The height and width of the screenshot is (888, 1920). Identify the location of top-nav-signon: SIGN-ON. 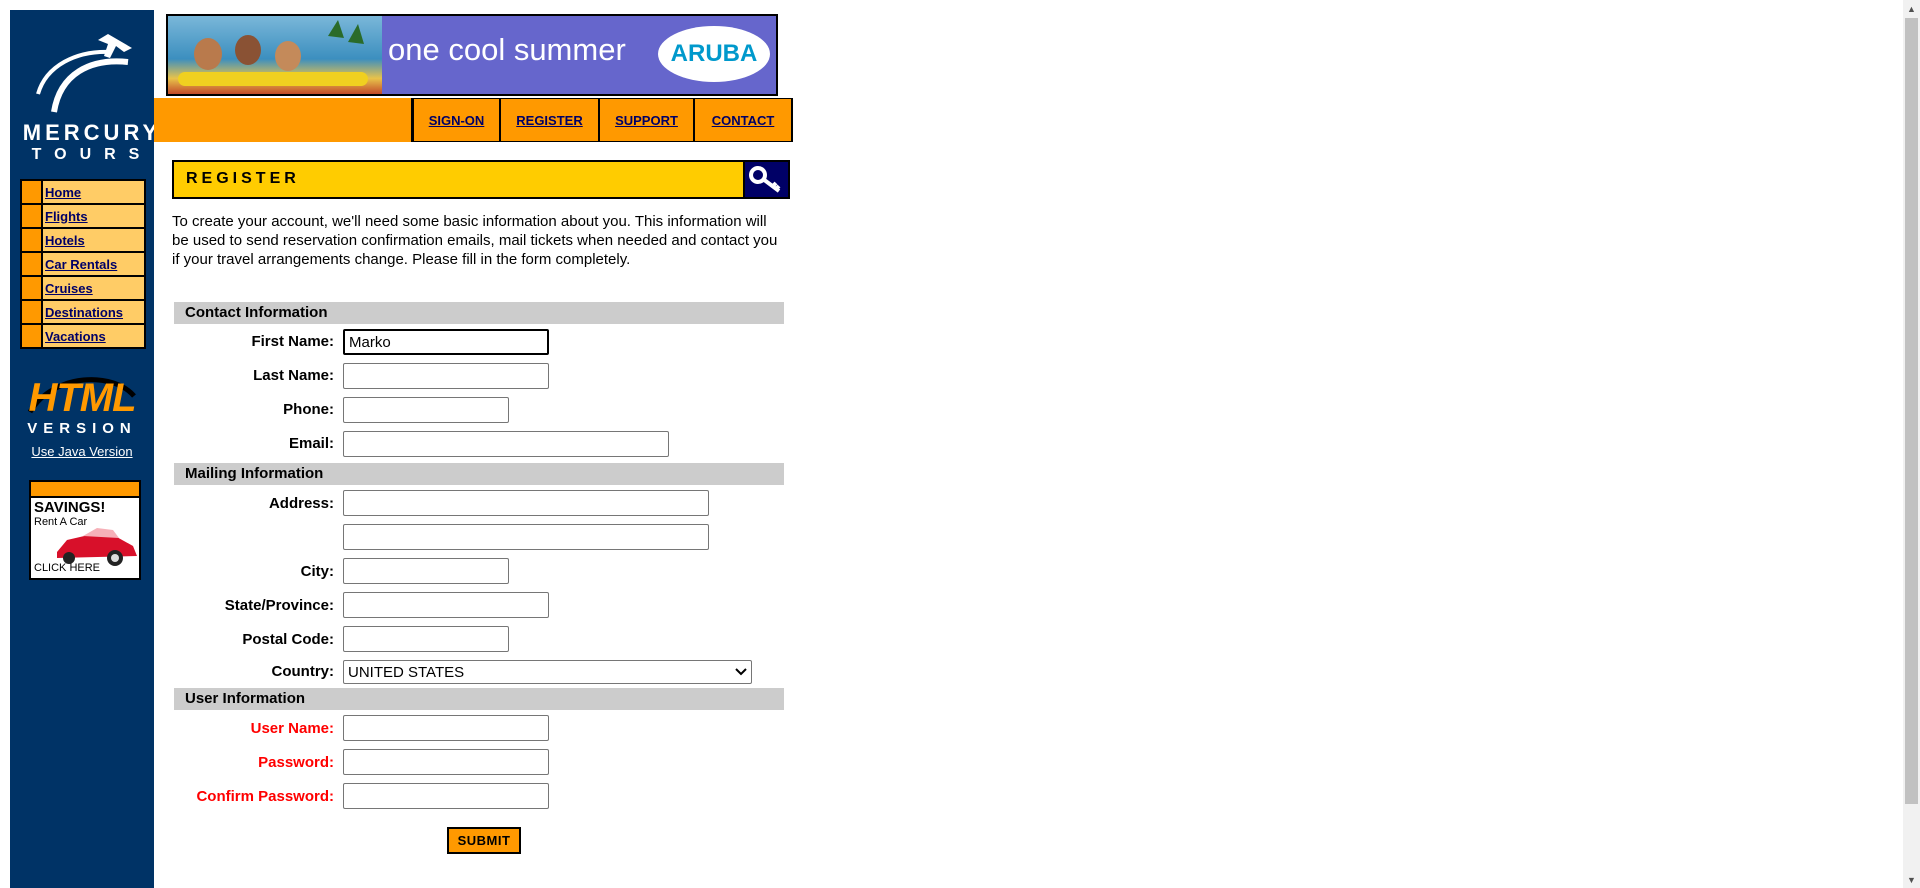
(455, 120).